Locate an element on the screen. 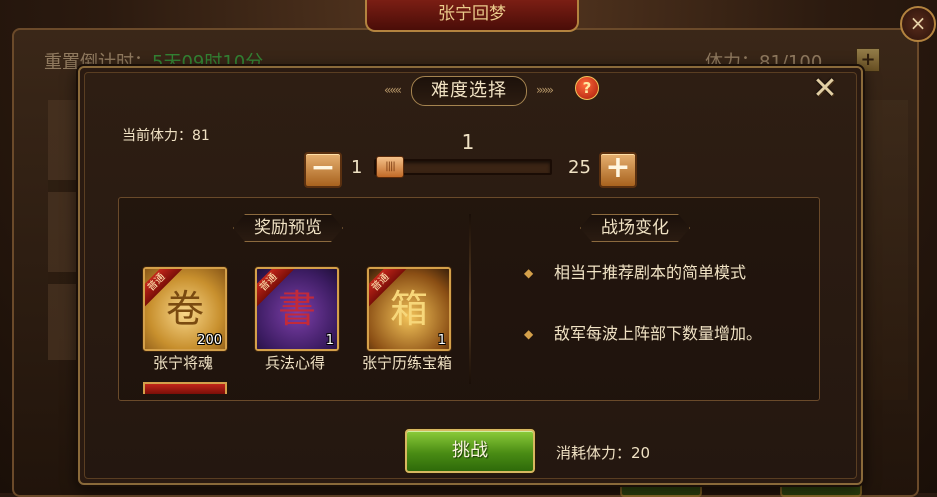  dialog-title-bar: ««« 难度选择 »»» is located at coordinates (468, 90).